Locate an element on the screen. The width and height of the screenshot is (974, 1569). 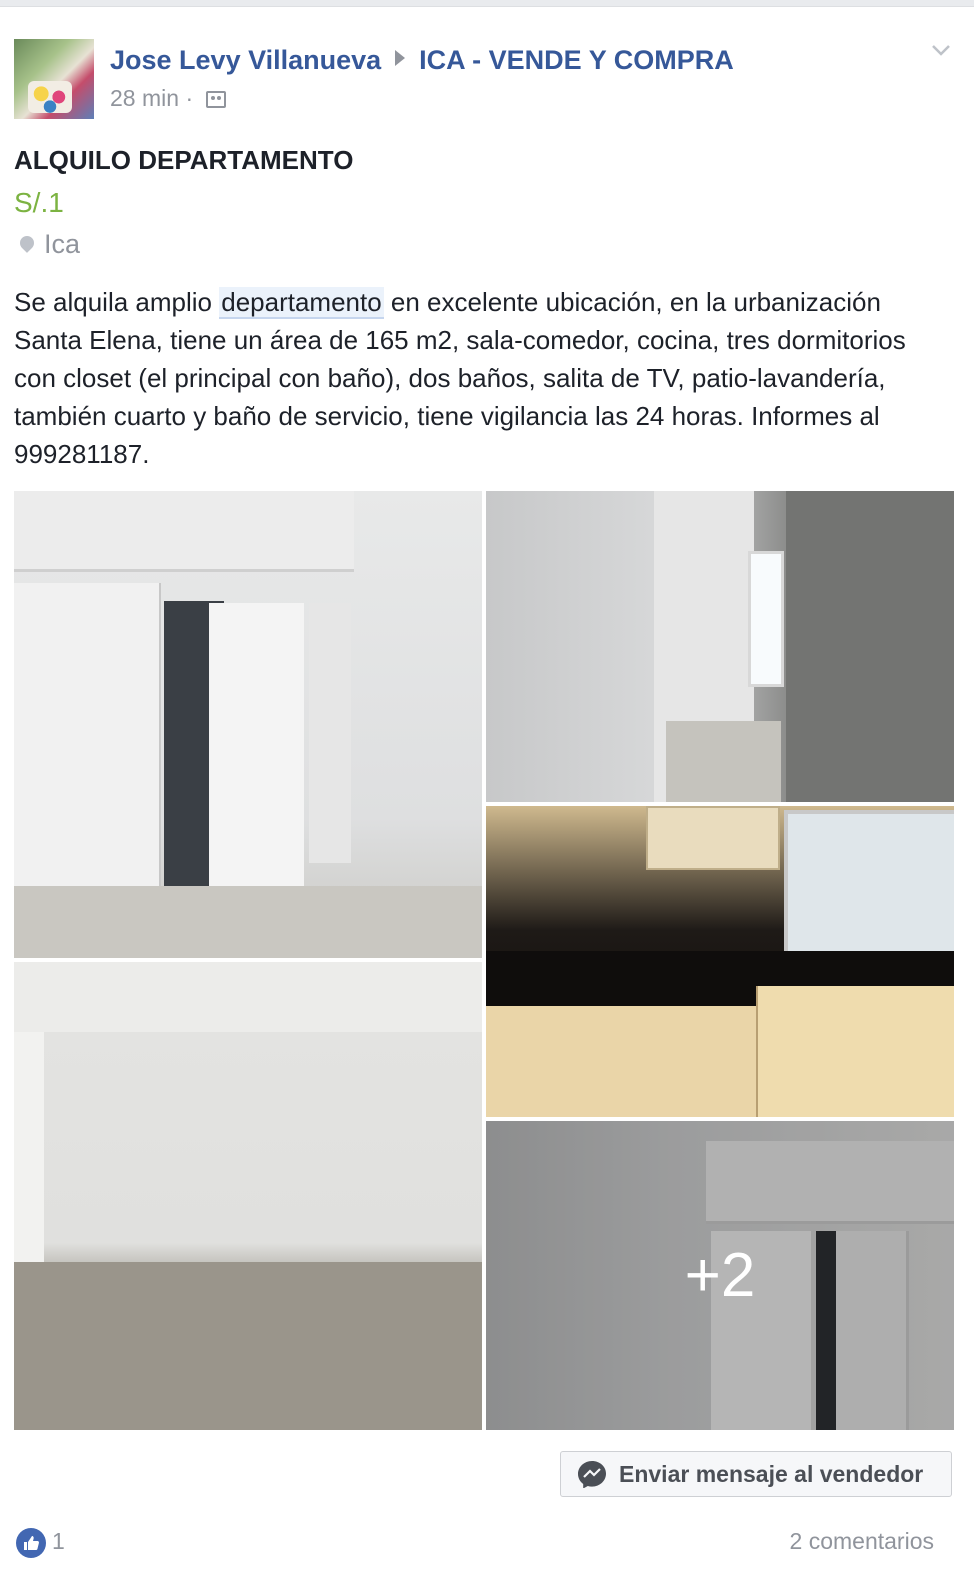
messenger-icon is located at coordinates (592, 1474).